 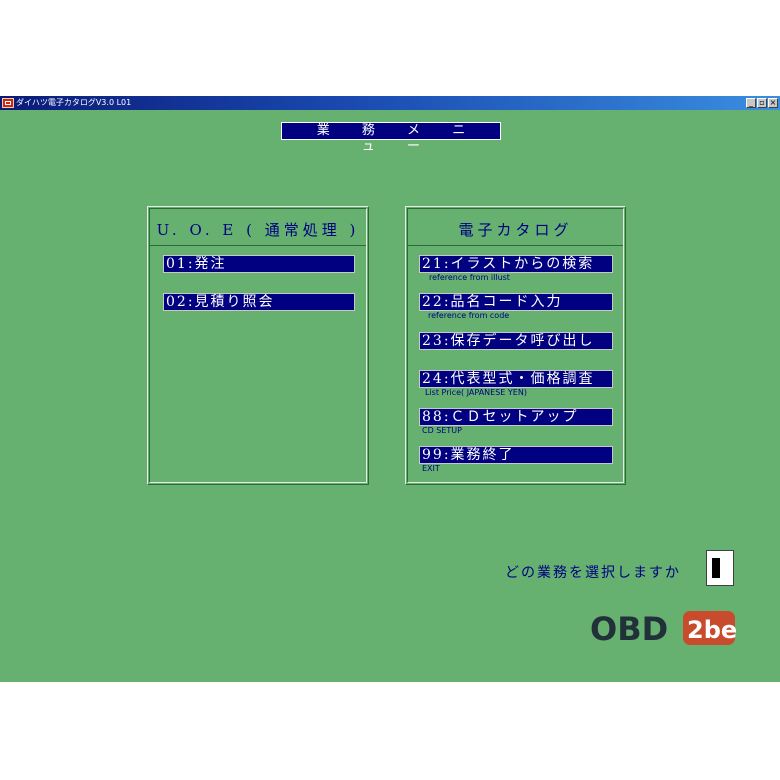 I want to click on maximize-button: ▫, so click(x=762, y=103).